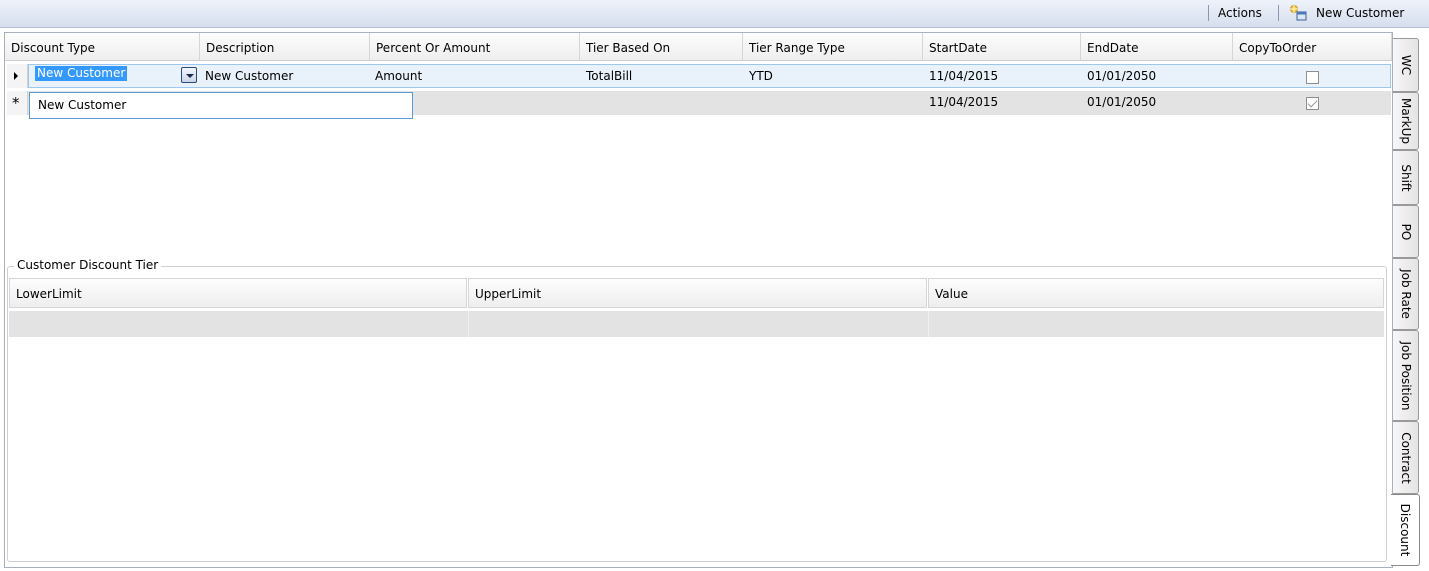  What do you see at coordinates (81, 73) in the screenshot?
I see `discount-type-combo-input: New Customer` at bounding box center [81, 73].